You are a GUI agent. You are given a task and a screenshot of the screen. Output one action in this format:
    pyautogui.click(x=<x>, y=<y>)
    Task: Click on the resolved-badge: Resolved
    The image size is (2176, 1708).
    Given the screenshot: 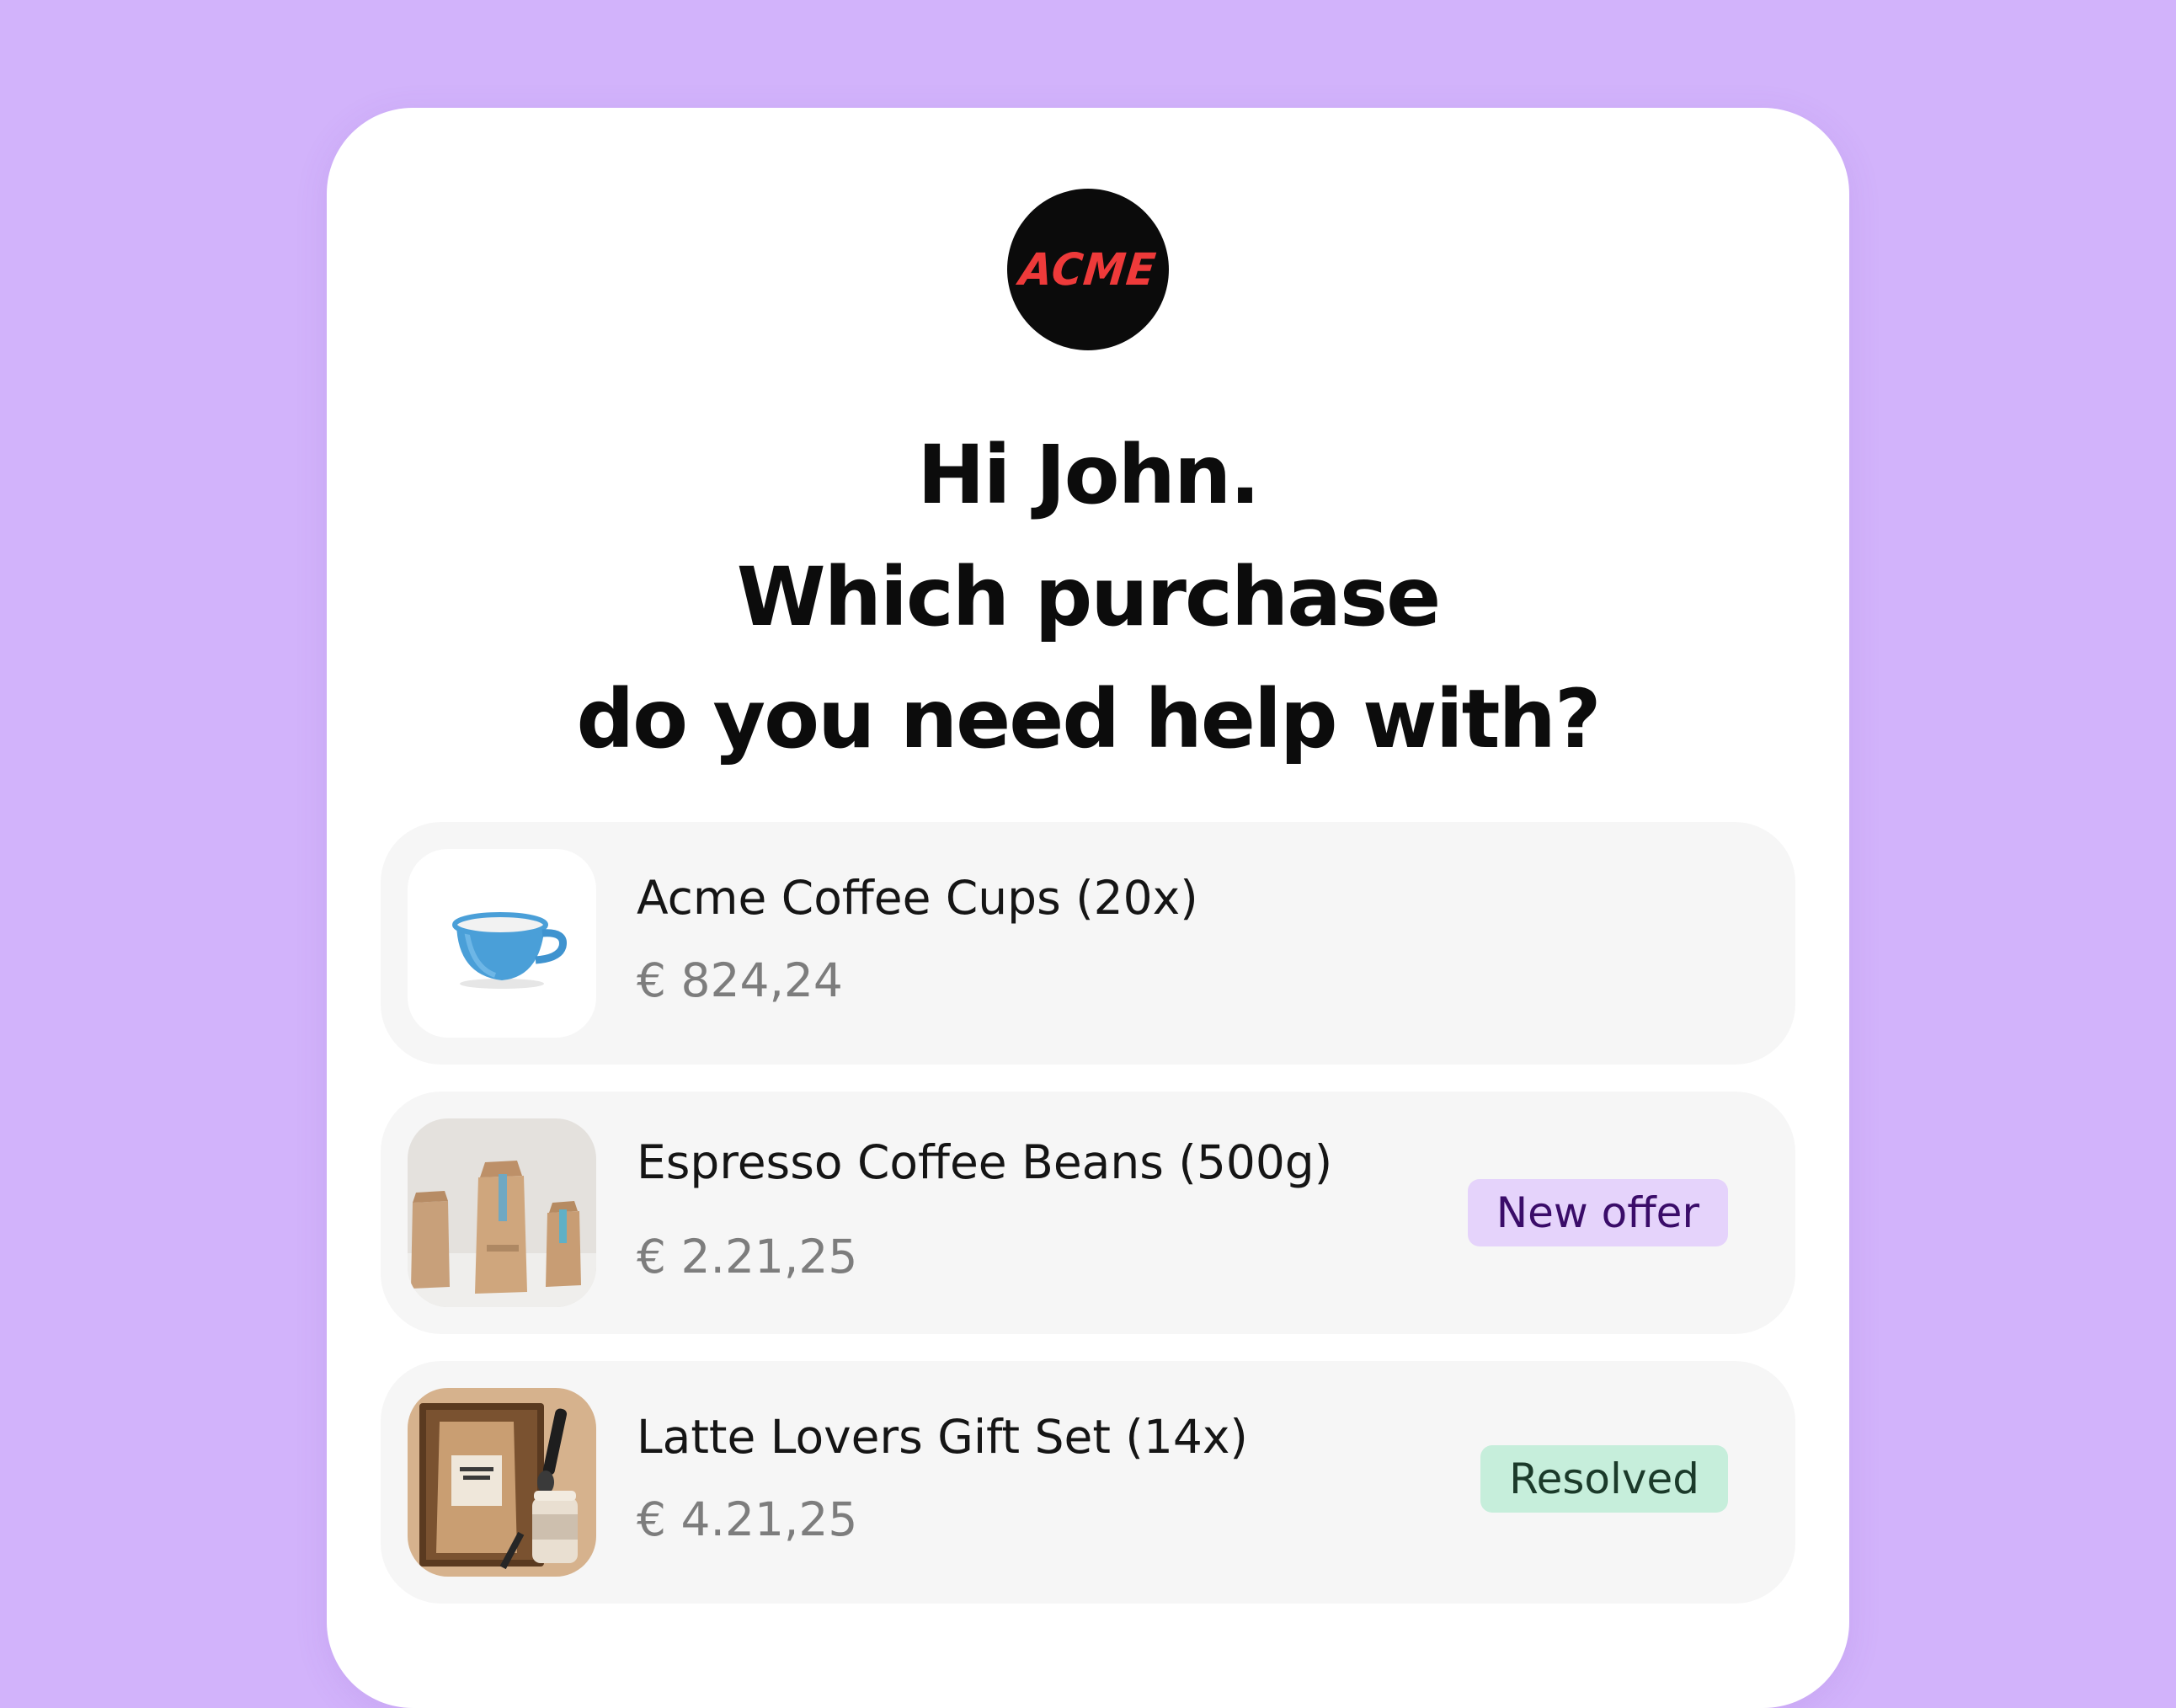 What is the action you would take?
    pyautogui.click(x=1604, y=1479)
    